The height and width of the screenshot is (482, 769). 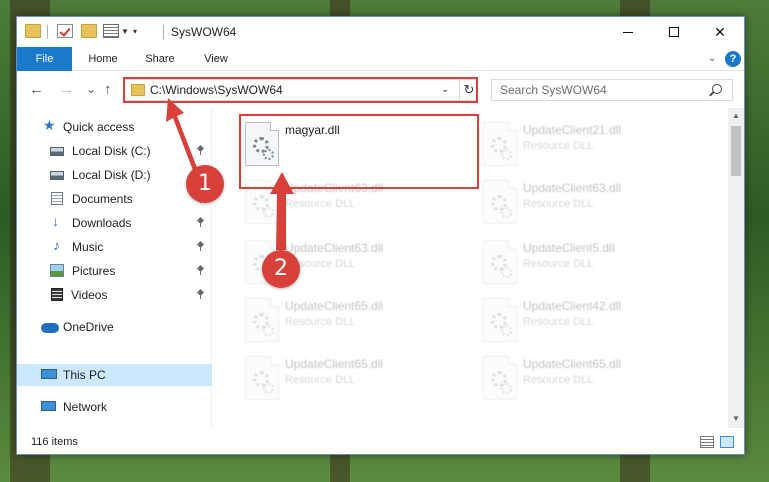 I want to click on scroll-up-icon: ▲, so click(x=736, y=115).